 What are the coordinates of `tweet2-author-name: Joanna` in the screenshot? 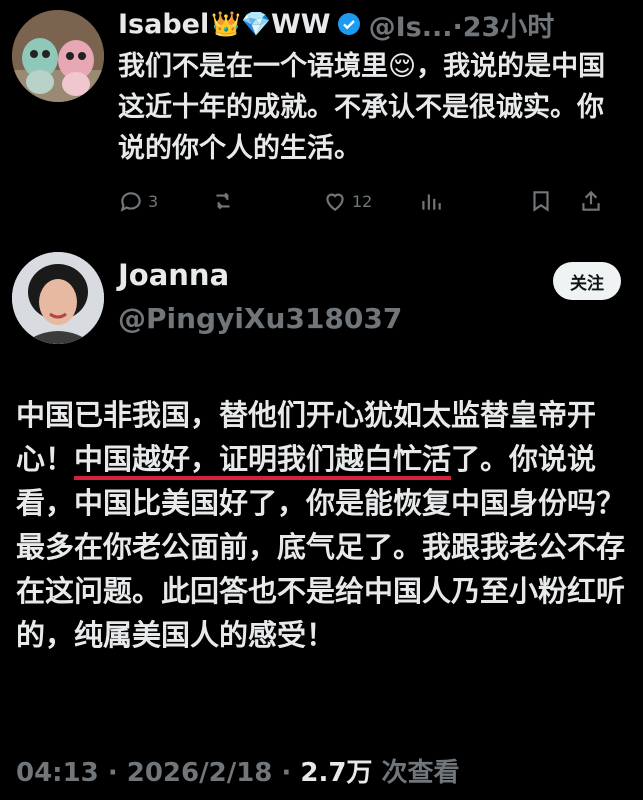 It's located at (173, 275).